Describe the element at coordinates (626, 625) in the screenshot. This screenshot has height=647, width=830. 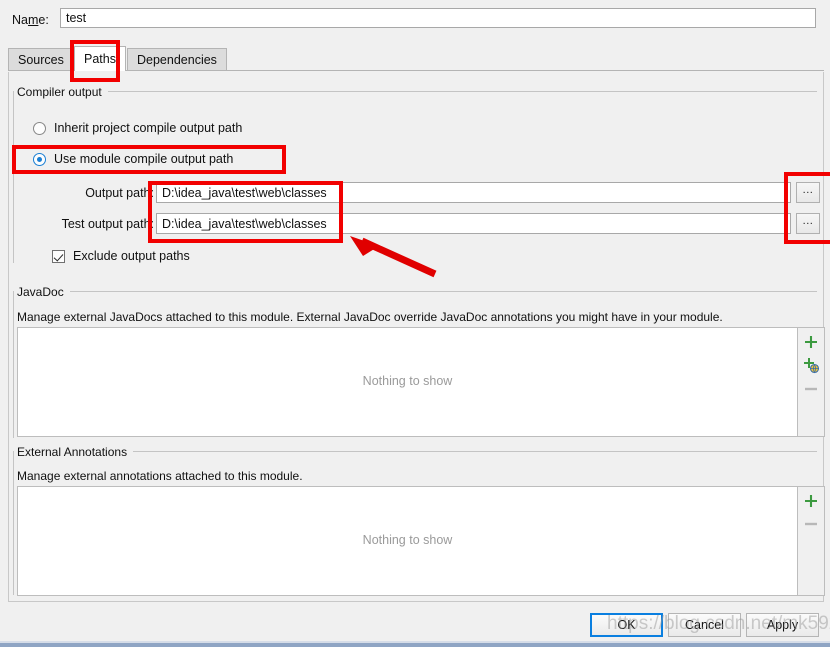
I see `ok-button: OK` at that location.